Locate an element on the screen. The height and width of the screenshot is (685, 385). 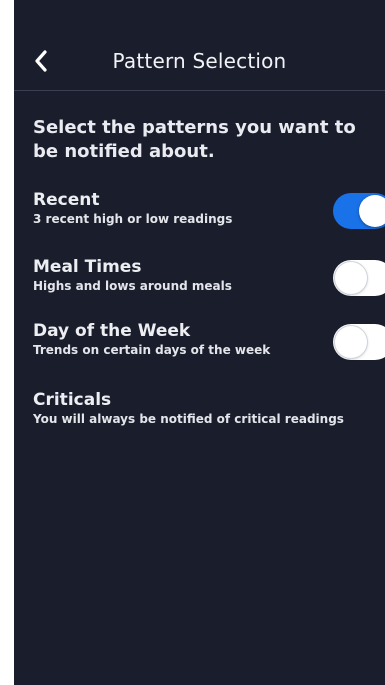
meal-times-toggle is located at coordinates (359, 278).